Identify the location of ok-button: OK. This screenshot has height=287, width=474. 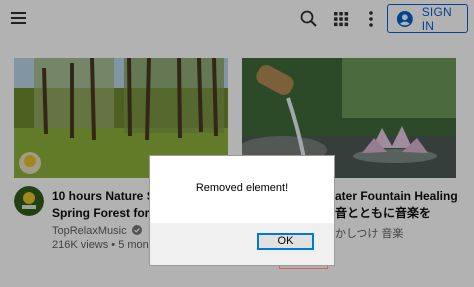
(285, 241).